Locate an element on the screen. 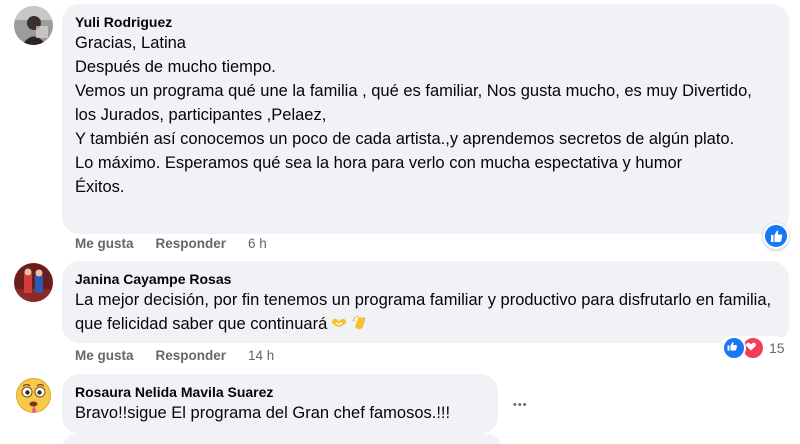 The height and width of the screenshot is (444, 800). emoji-face-avatar-icon is located at coordinates (33, 395).